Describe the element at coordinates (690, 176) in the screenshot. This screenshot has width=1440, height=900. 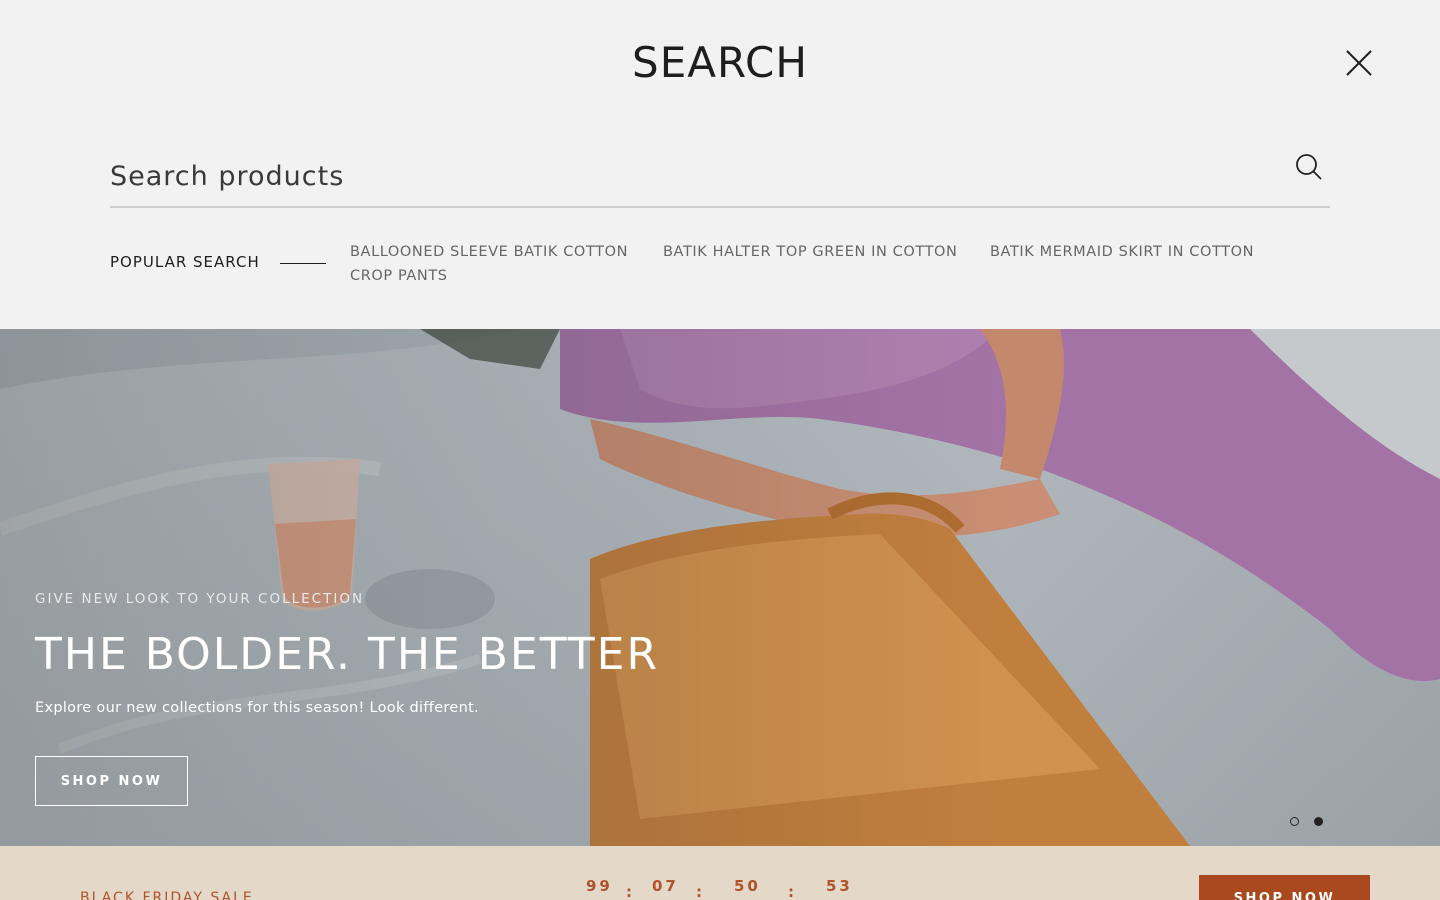
I see `search-input` at that location.